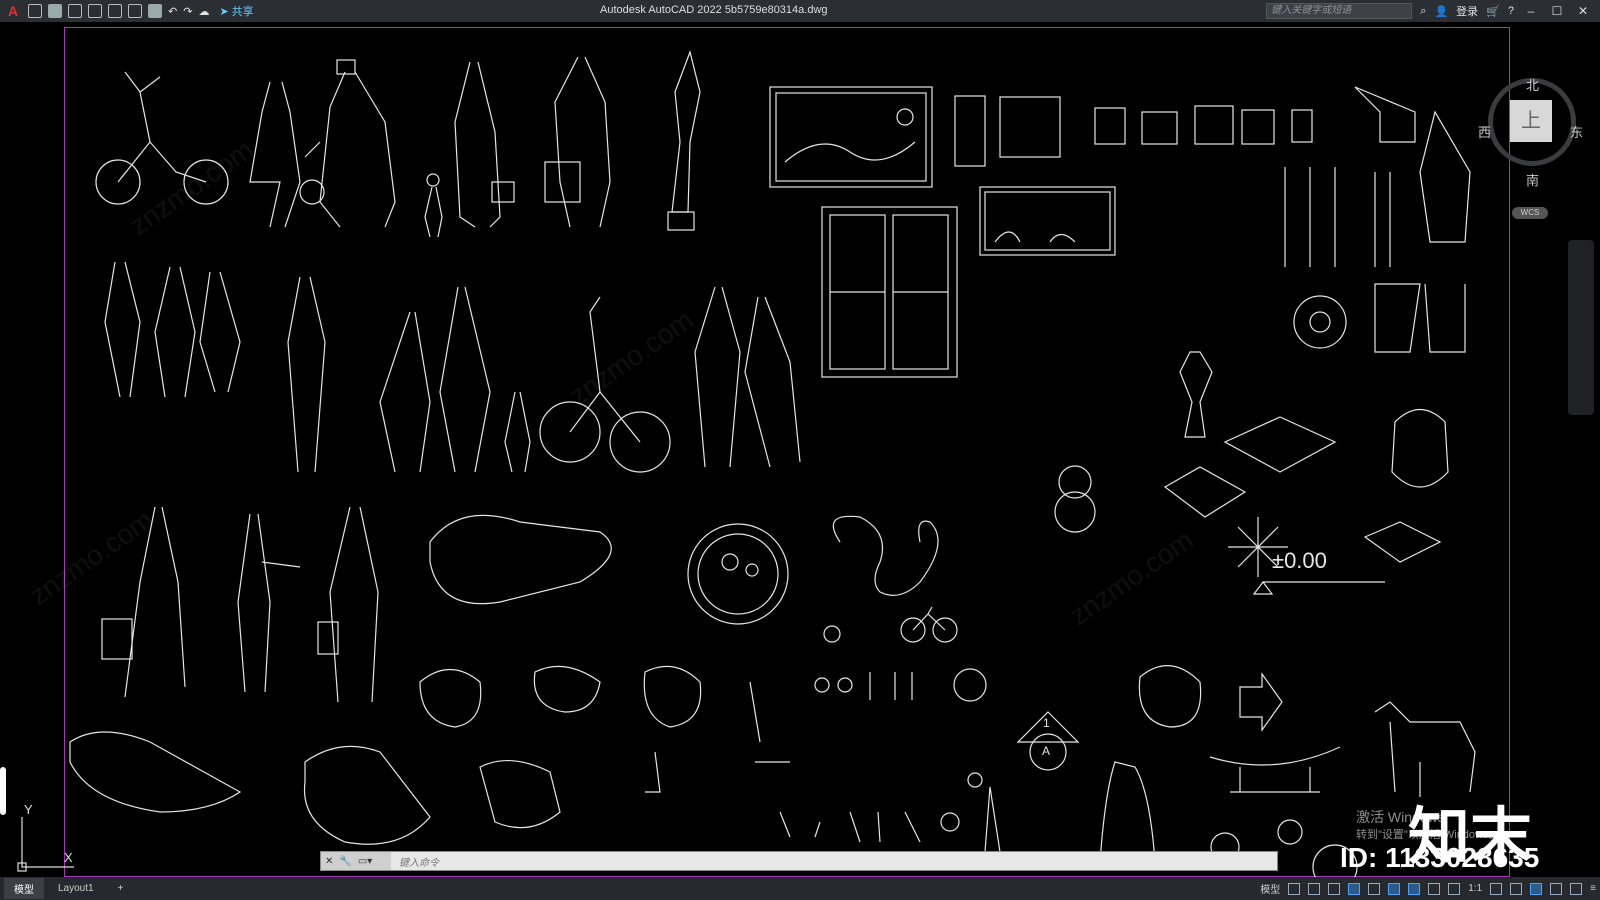  Describe the element at coordinates (1318, 588) in the screenshot. I see `elevation-marker` at that location.